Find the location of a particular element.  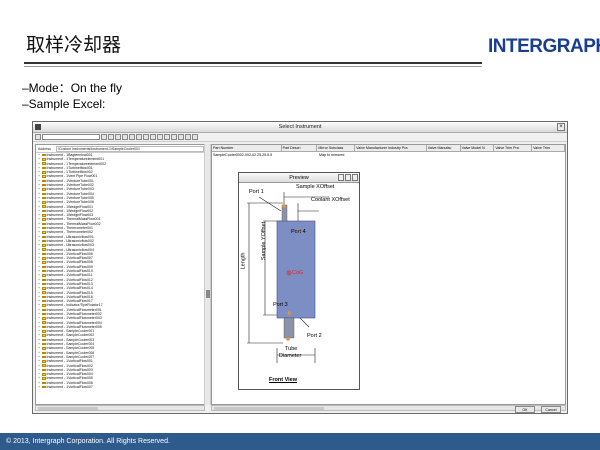

grid-header: Valve Manufac is located at coordinates (444, 148).